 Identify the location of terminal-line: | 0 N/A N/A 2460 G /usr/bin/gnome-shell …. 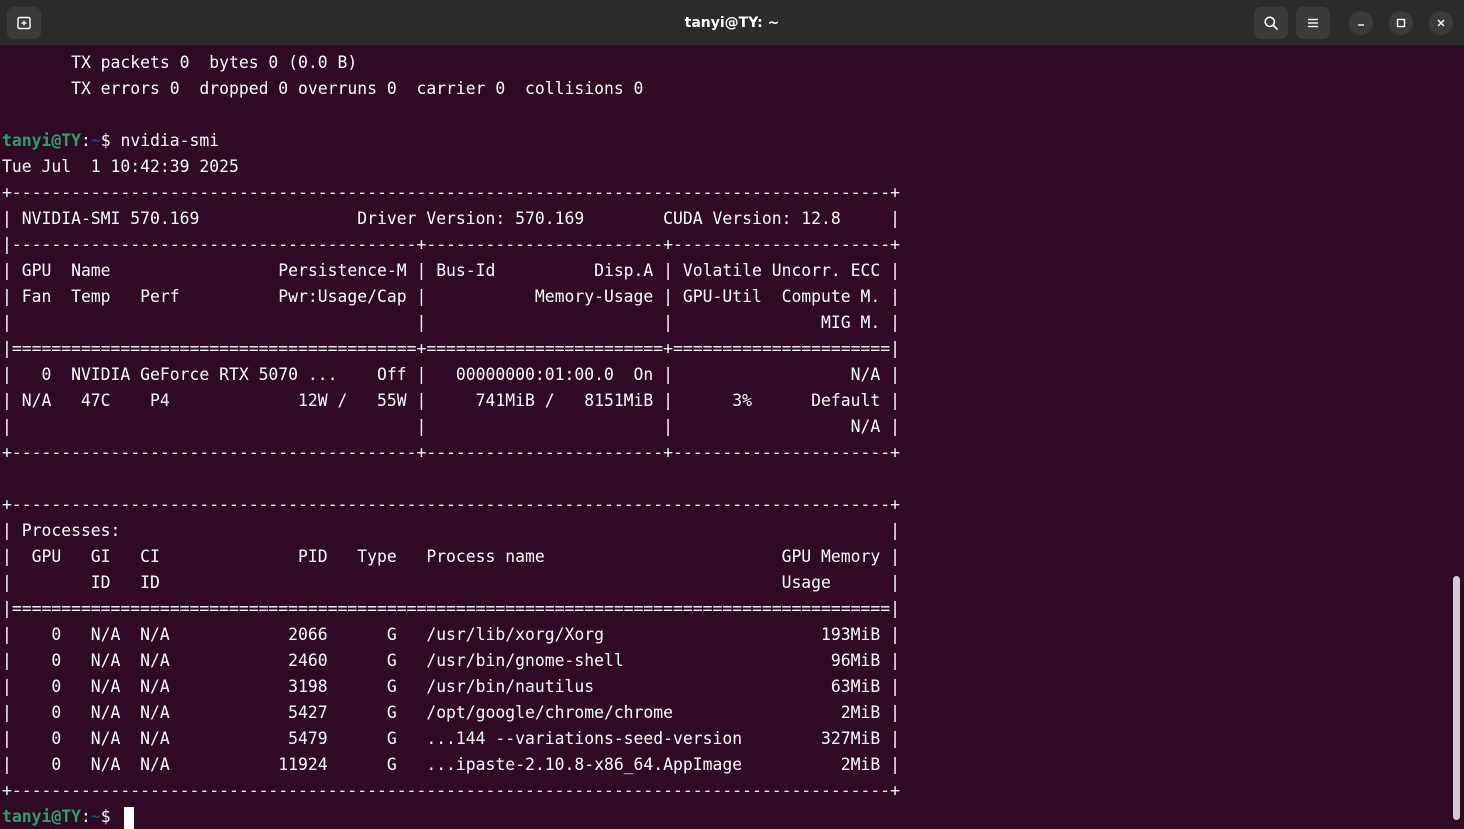
(451, 660).